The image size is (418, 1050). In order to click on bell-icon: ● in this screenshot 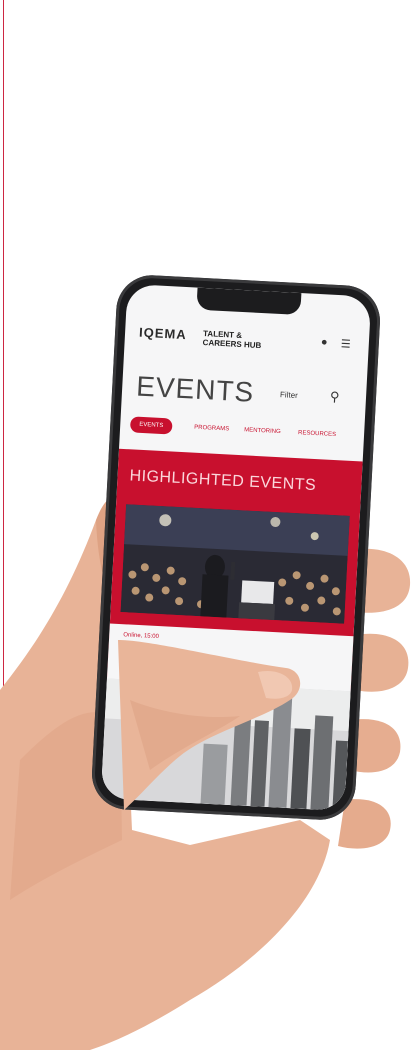, I will do `click(324, 342)`.